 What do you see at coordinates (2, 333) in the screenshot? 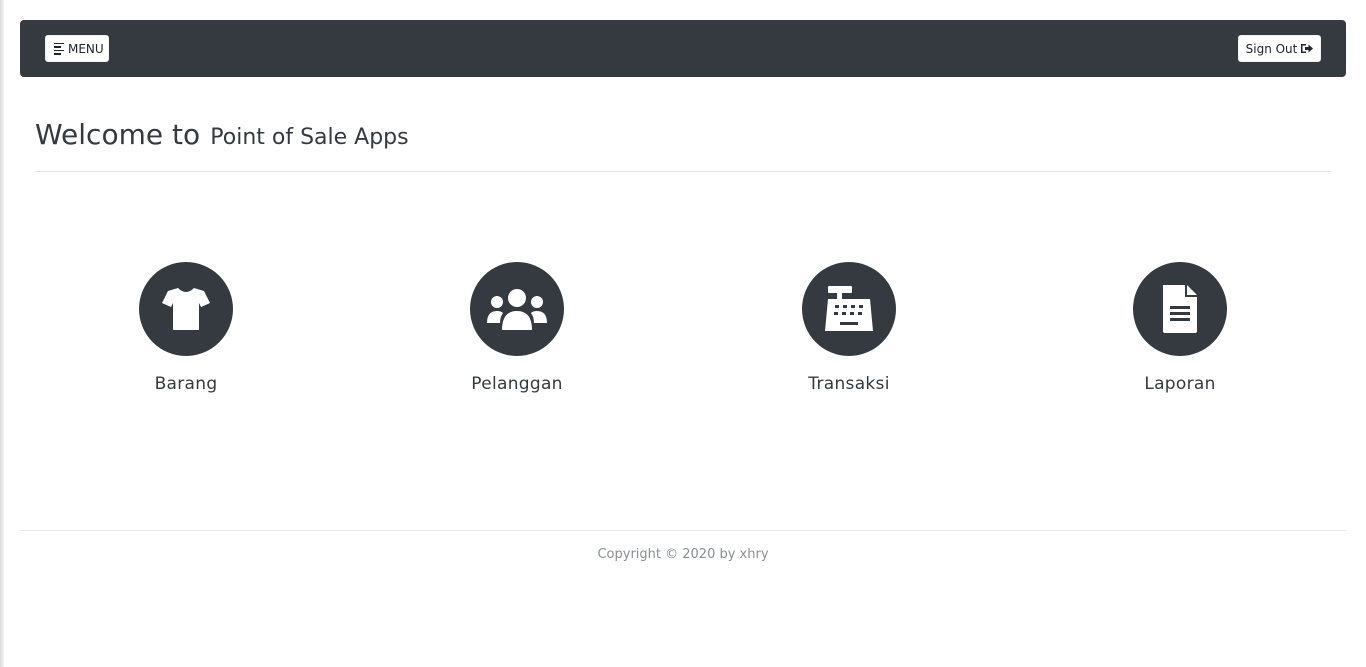
I see `left-edge-shadow` at bounding box center [2, 333].